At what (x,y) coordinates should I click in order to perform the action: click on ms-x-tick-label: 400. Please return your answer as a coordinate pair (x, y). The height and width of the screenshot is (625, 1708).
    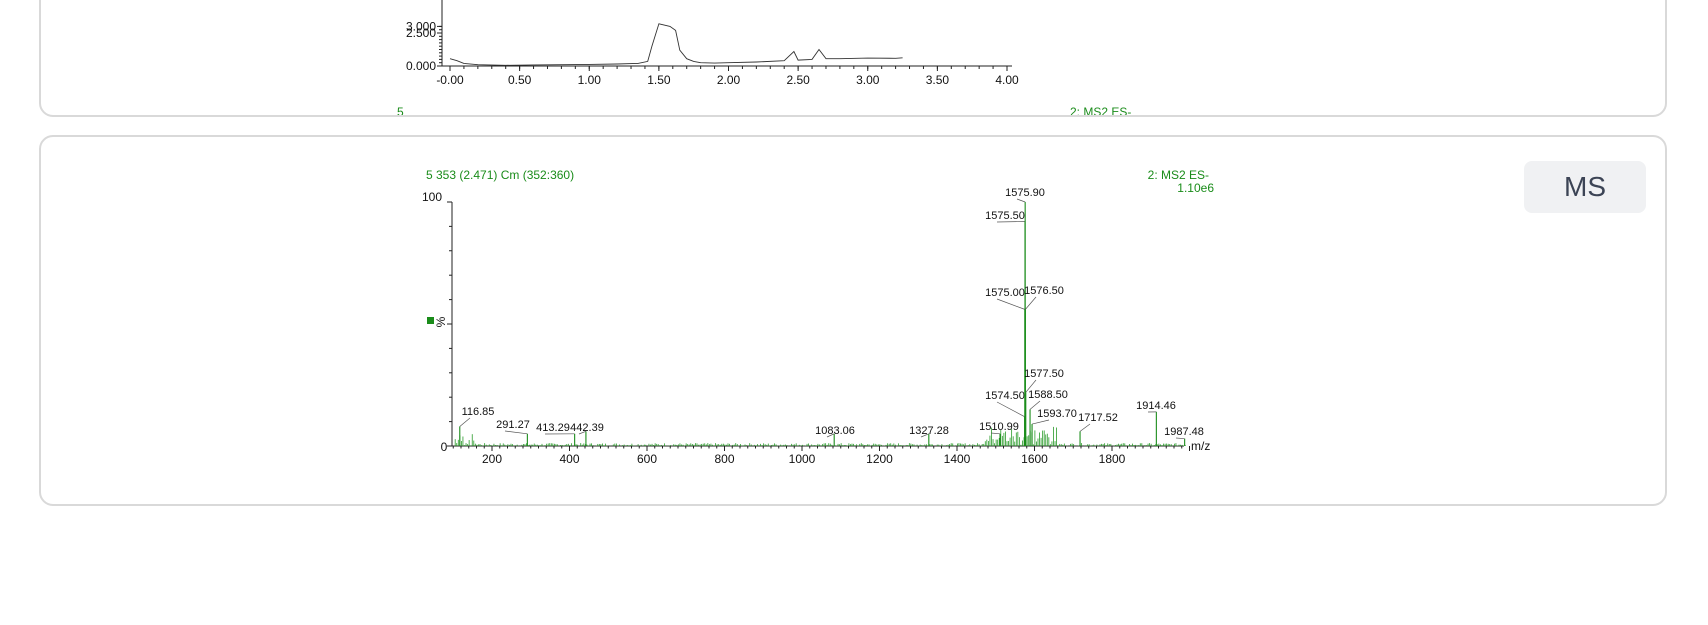
    Looking at the image, I should click on (569, 459).